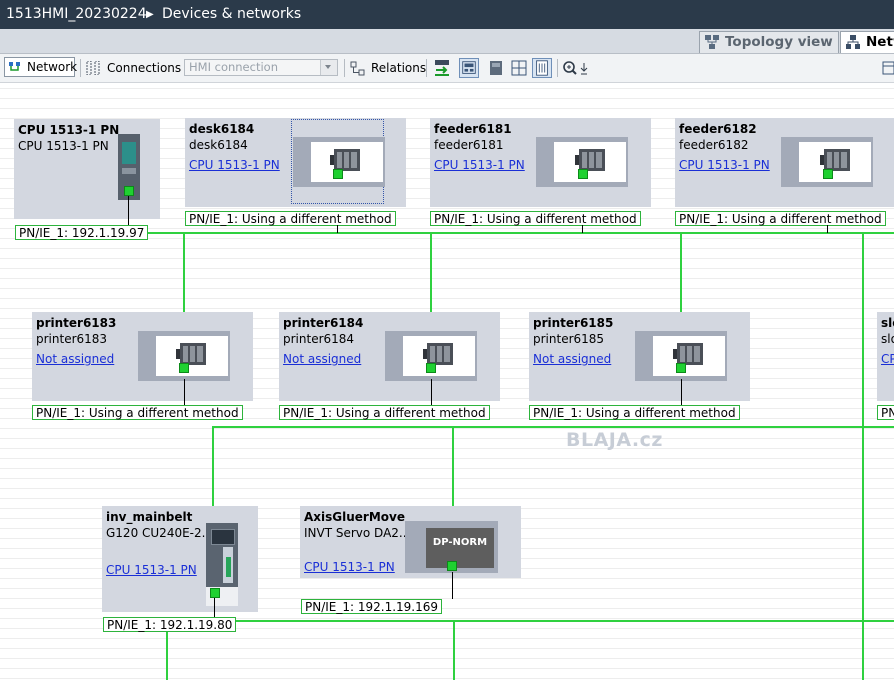 The width and height of the screenshot is (894, 680). I want to click on zoom-icon, so click(576, 68).